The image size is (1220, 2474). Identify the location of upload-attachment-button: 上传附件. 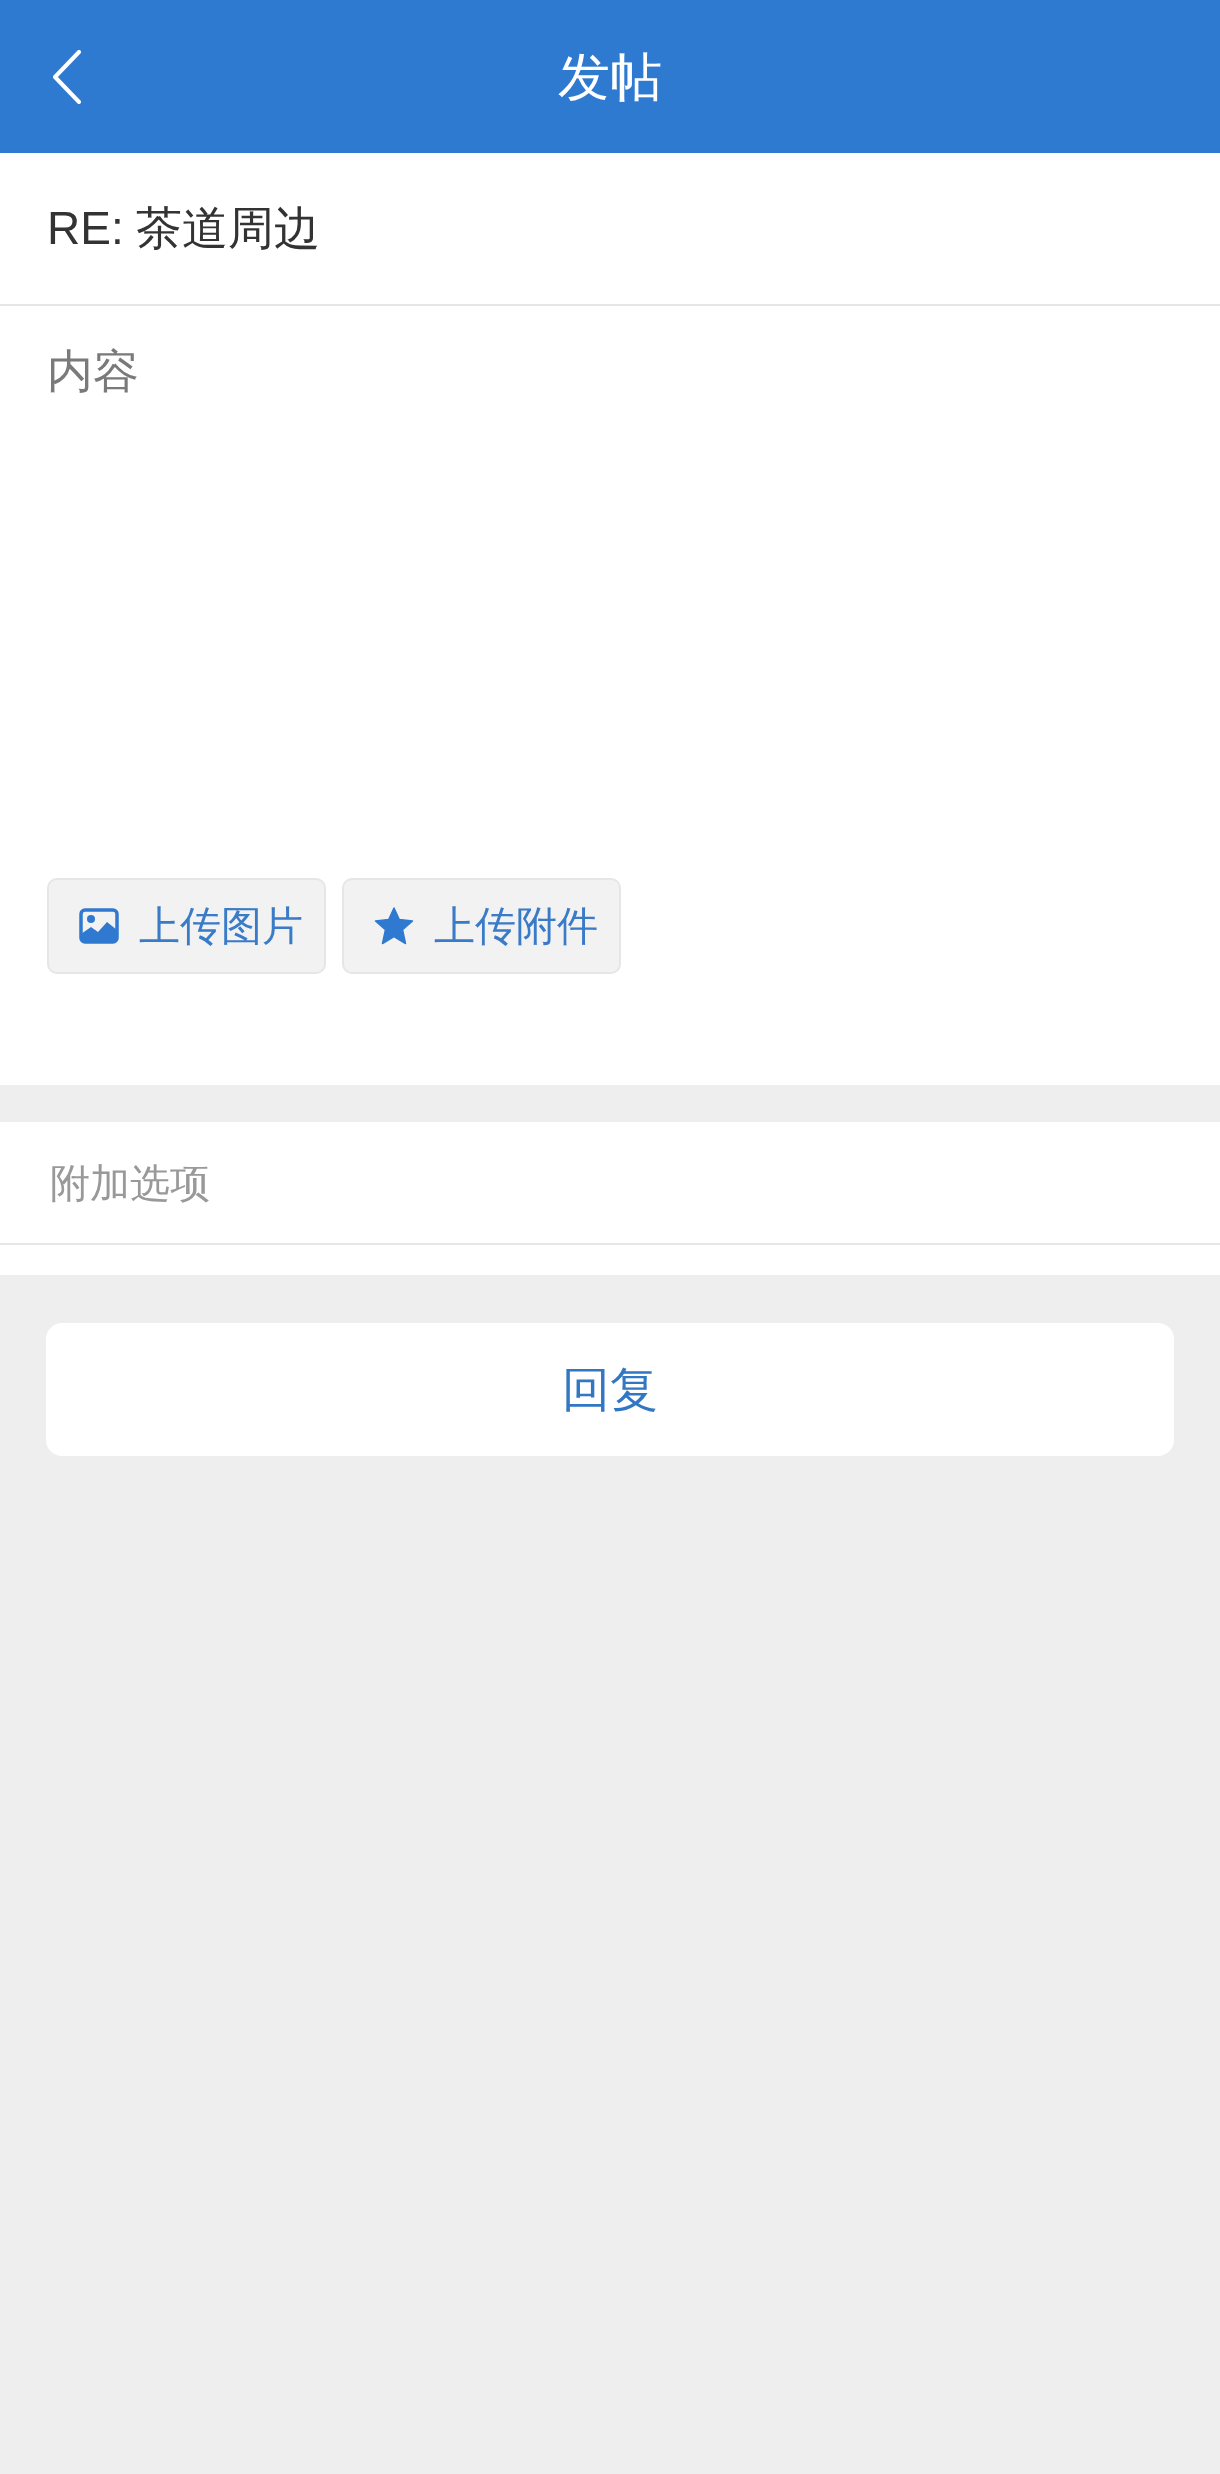
(481, 926).